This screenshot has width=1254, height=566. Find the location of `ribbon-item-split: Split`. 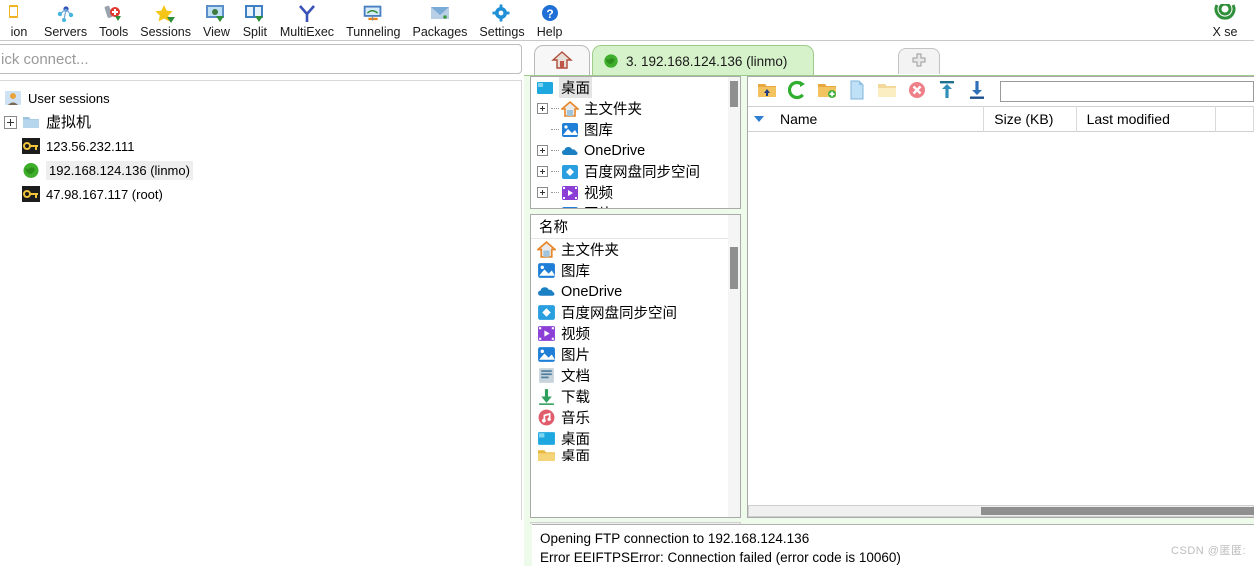

ribbon-item-split: Split is located at coordinates (255, 20).